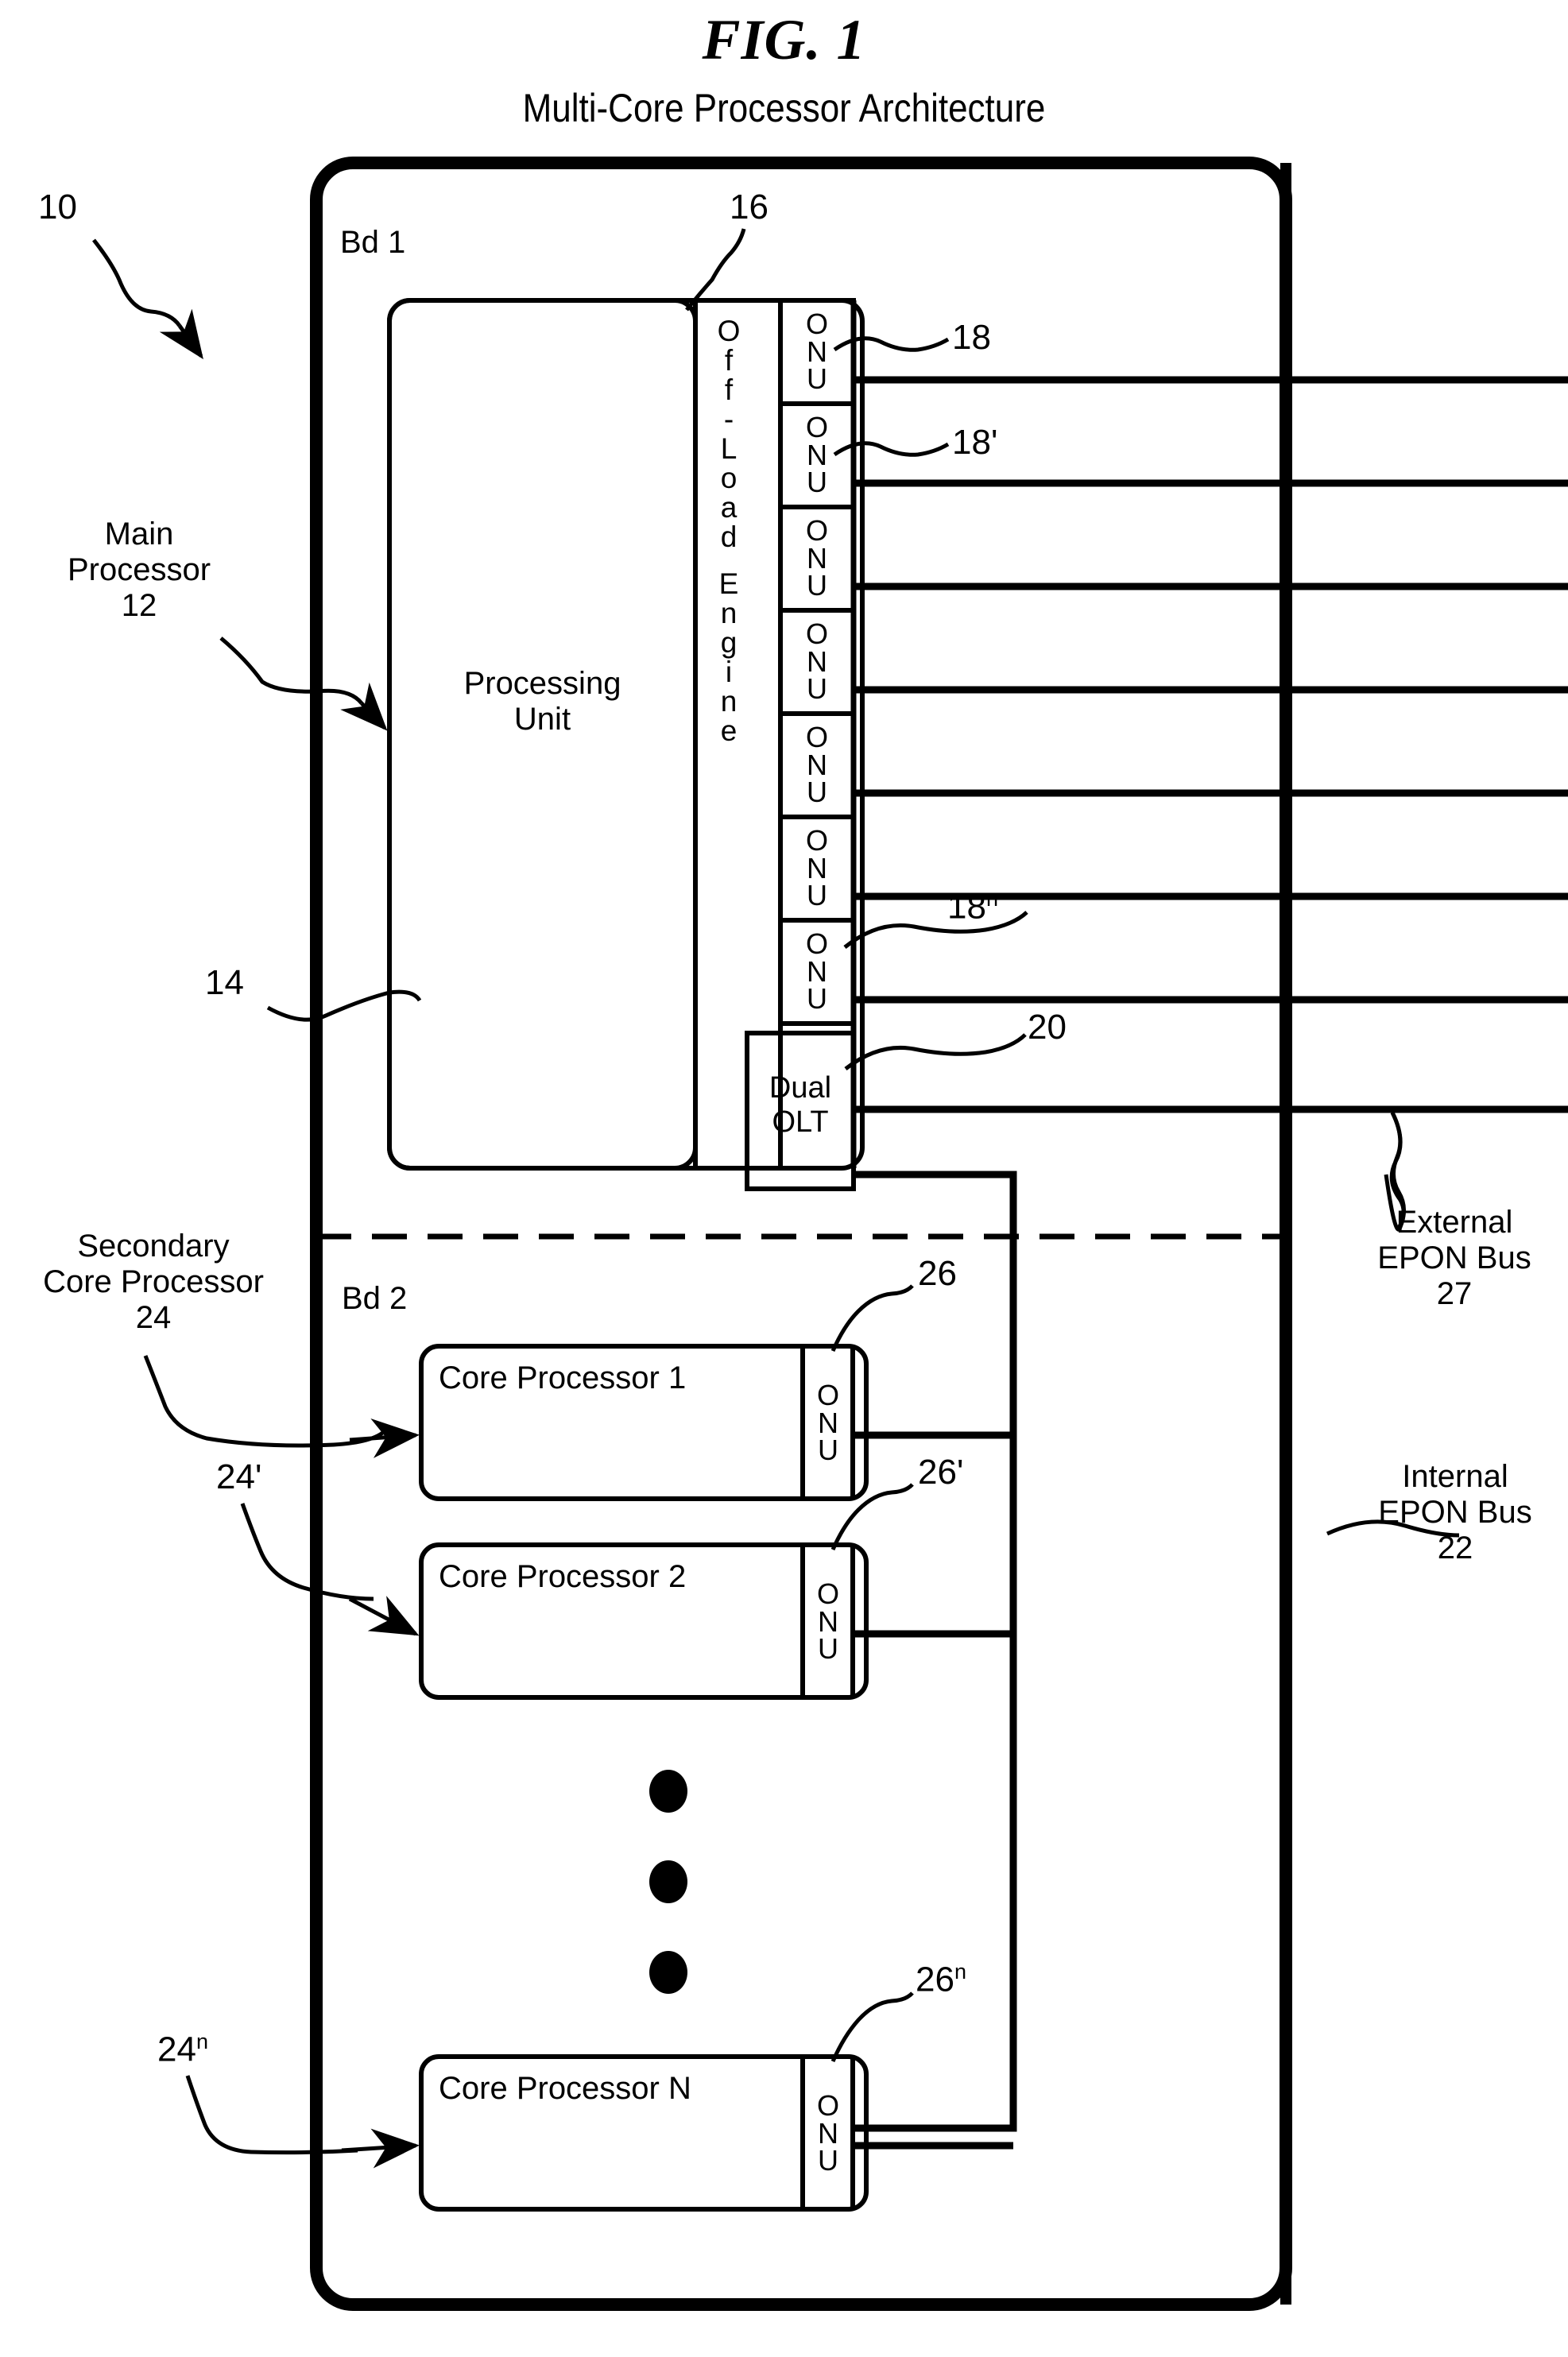 The width and height of the screenshot is (1568, 2357). Describe the element at coordinates (941, 1472) in the screenshot. I see `ref-26-prime: 26'` at that location.